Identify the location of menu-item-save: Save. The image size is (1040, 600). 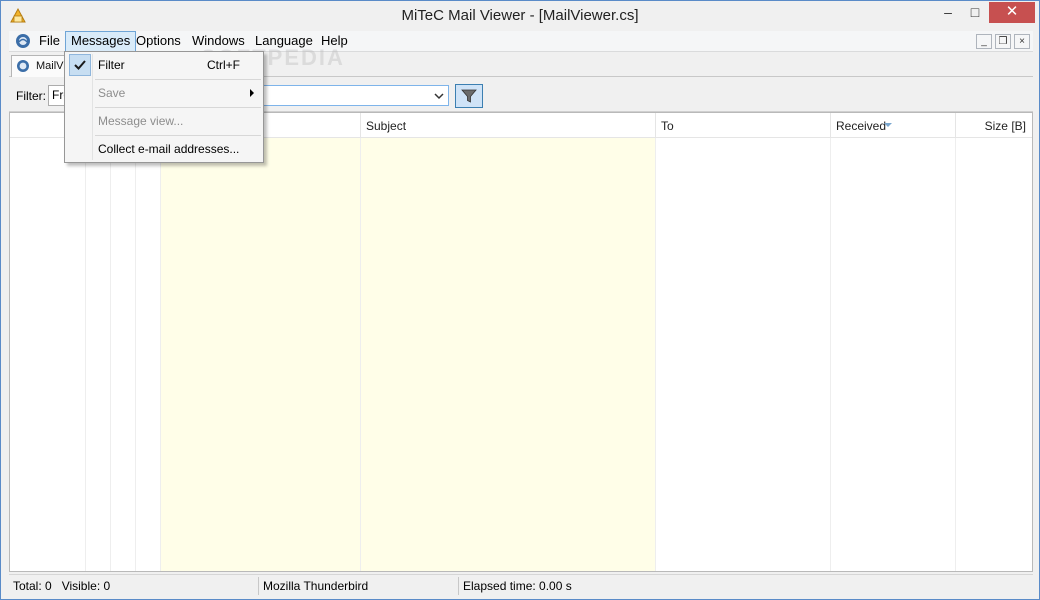
(164, 93).